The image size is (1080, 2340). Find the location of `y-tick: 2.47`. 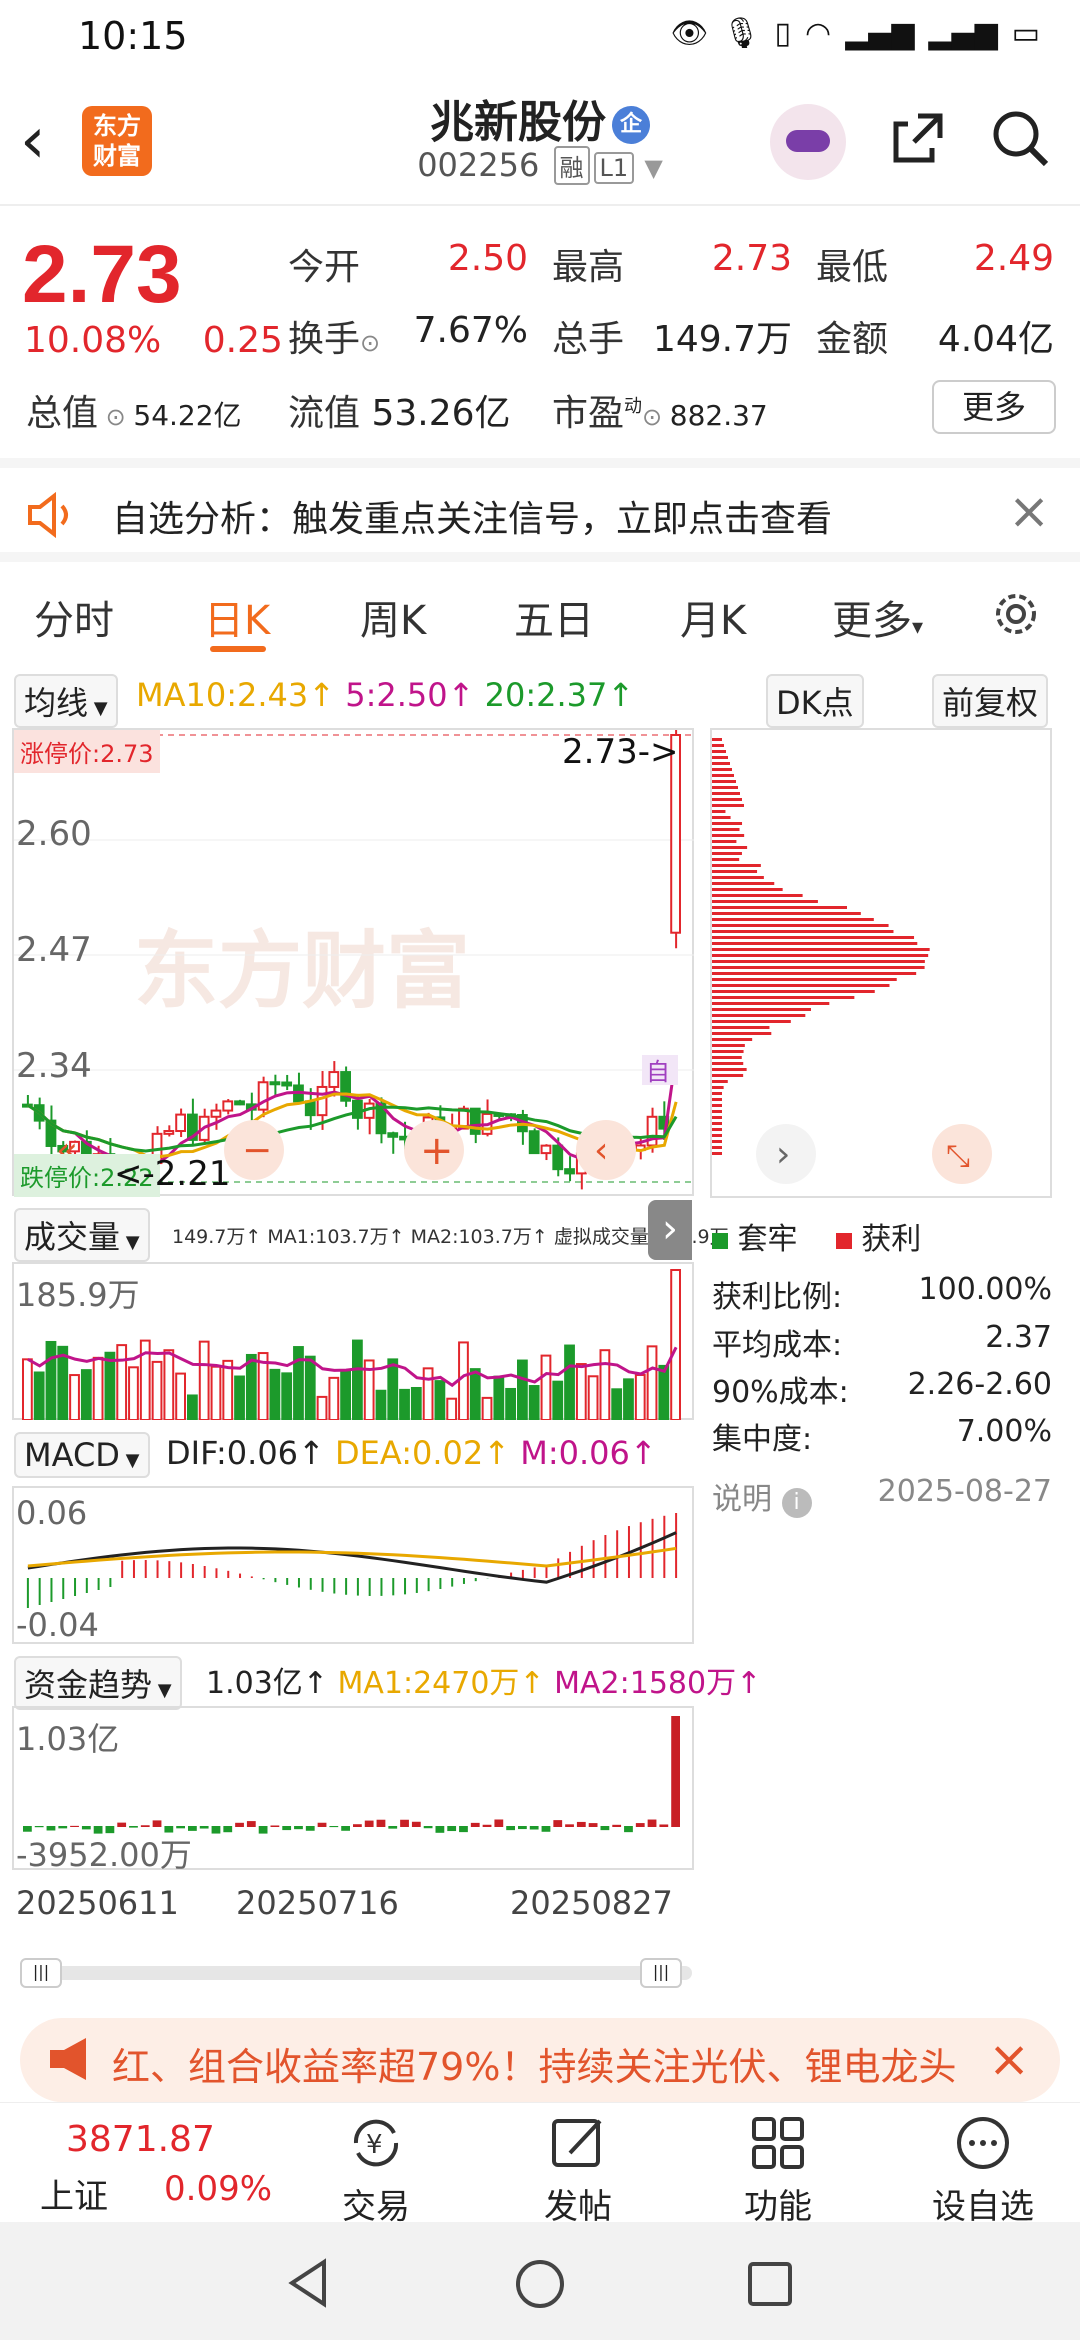

y-tick: 2.47 is located at coordinates (54, 950).